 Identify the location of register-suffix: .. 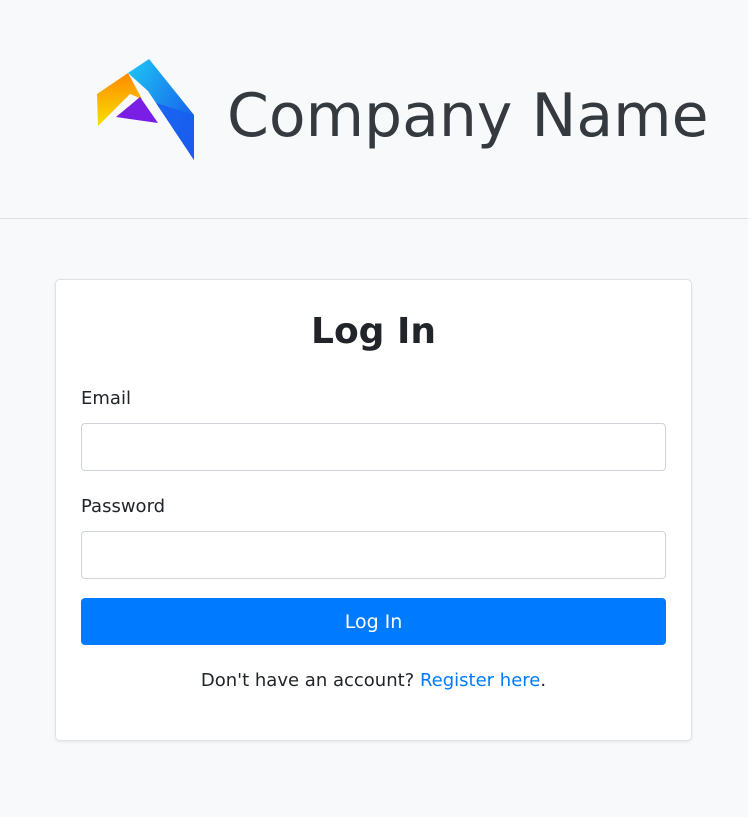
(543, 680).